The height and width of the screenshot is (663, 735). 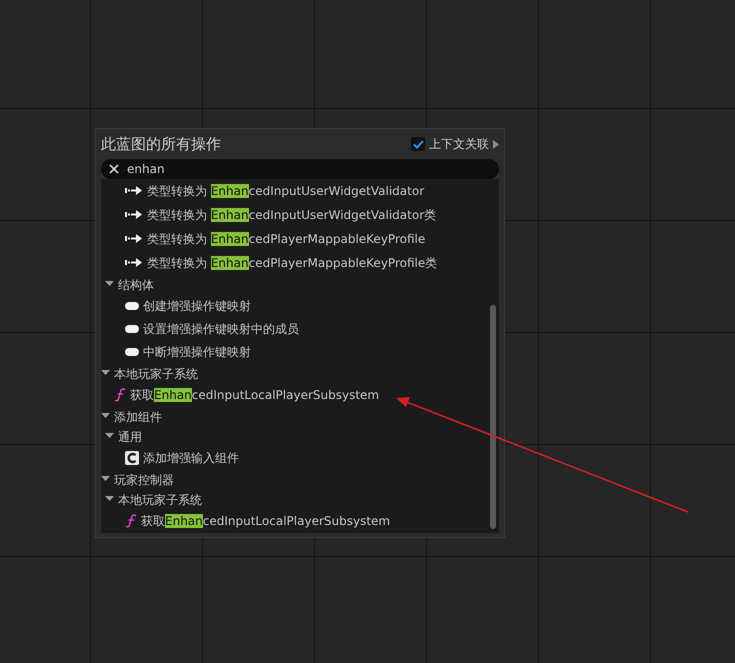 I want to click on action-item: 类型转换为 EnhancedPlayerMappableKeyProfile类, so click(x=293, y=262).